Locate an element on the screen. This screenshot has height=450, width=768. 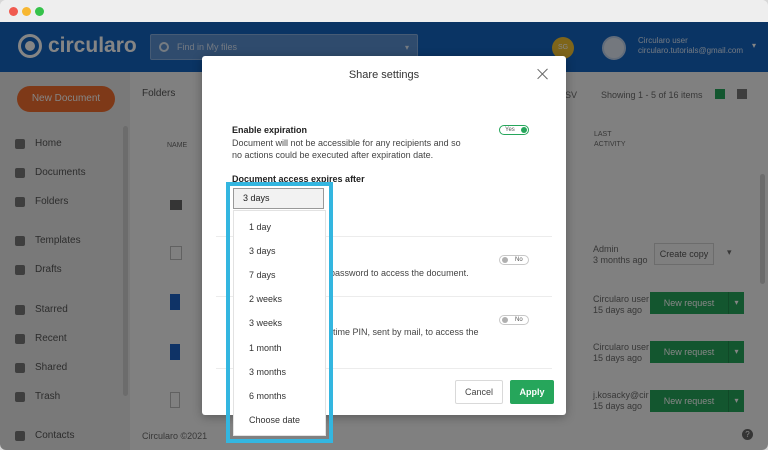
dialog-title: Share settings is located at coordinates (384, 75).